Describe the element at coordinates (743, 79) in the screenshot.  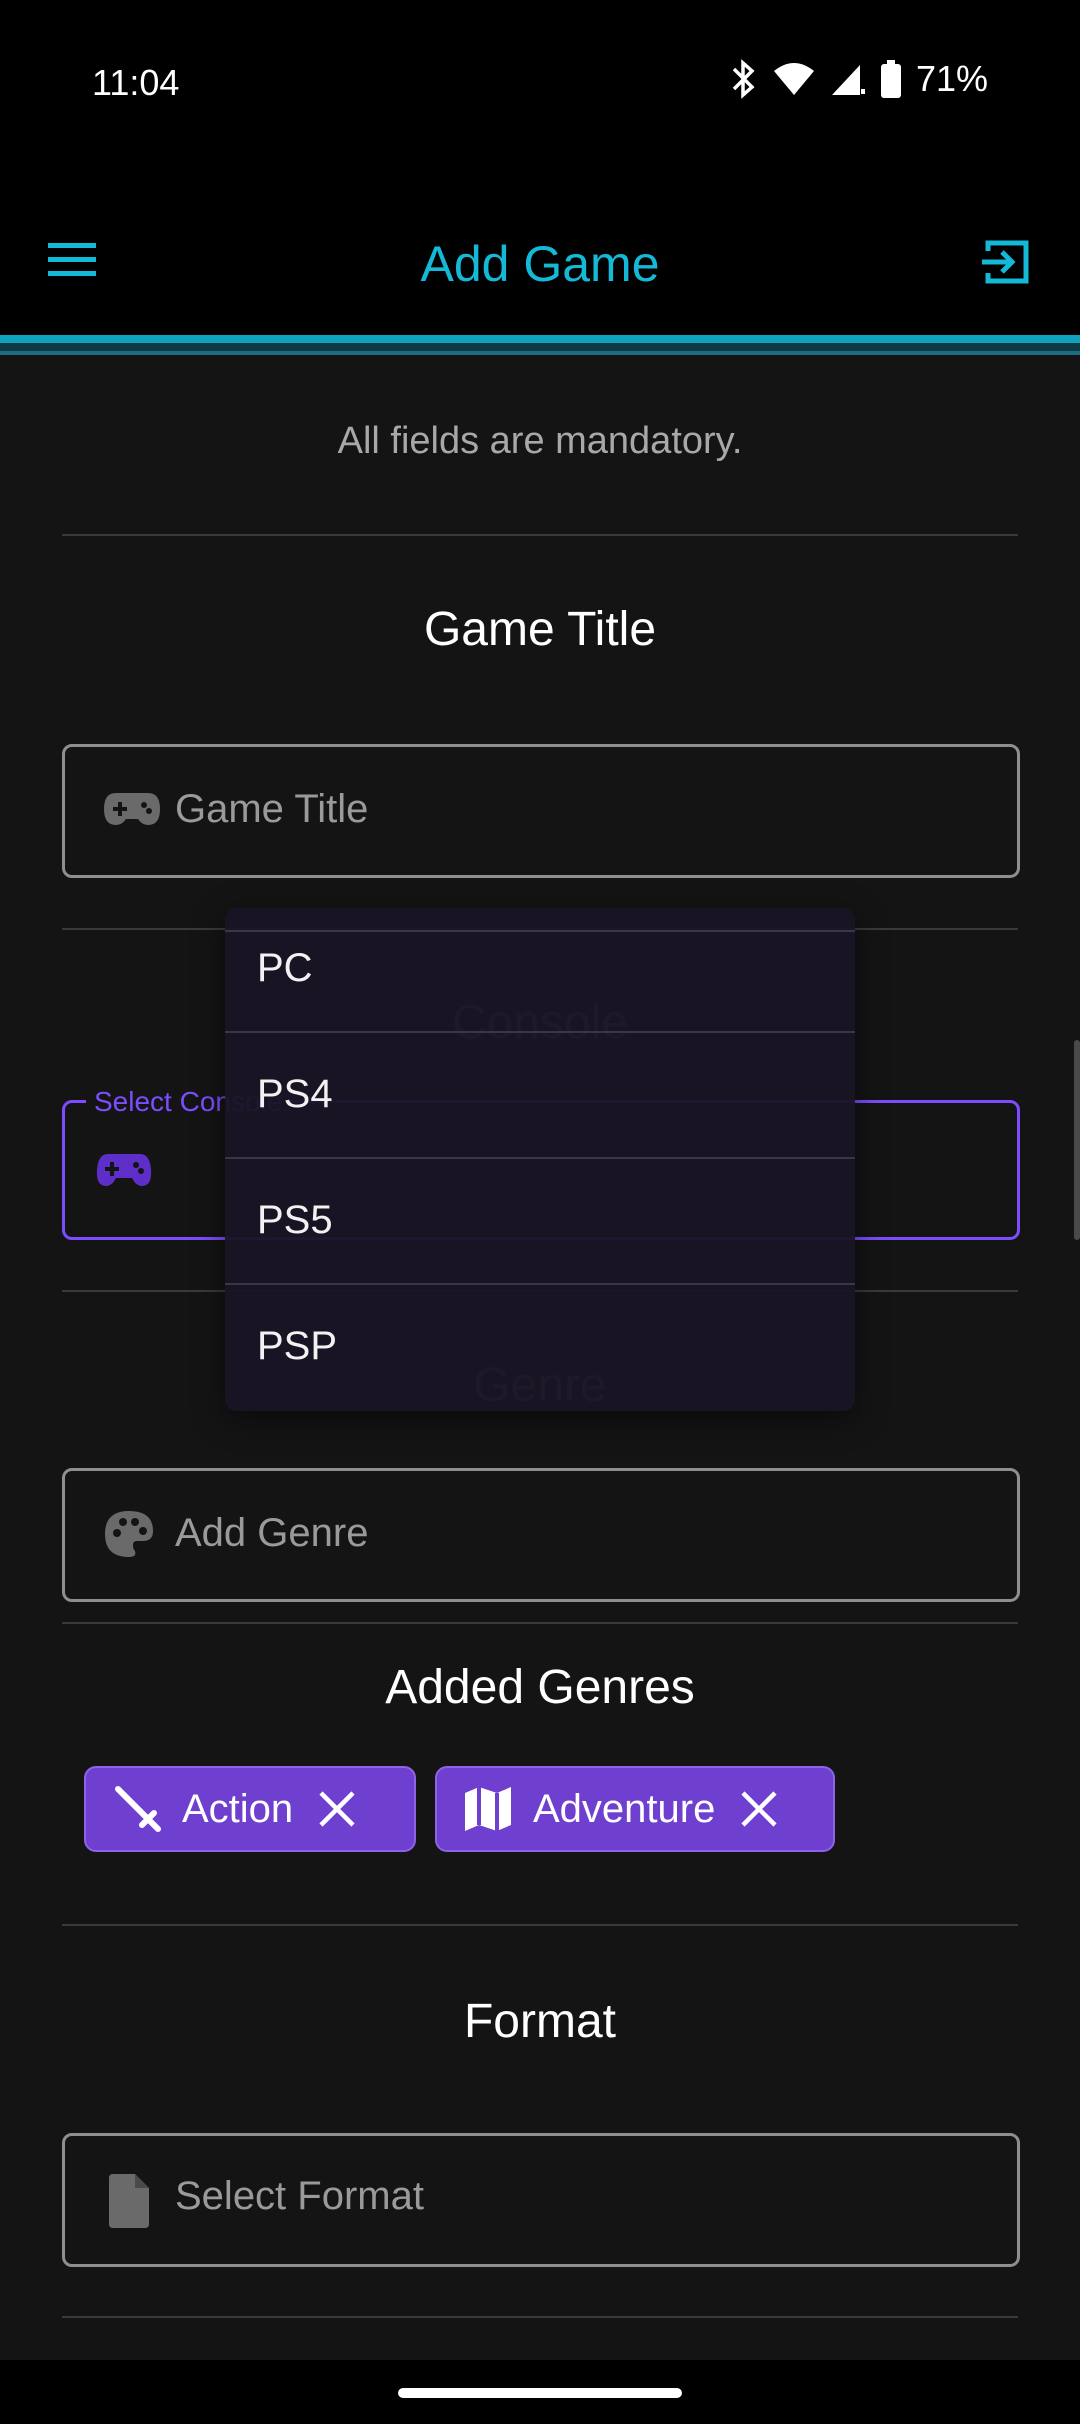
I see `bluetooth-icon` at that location.